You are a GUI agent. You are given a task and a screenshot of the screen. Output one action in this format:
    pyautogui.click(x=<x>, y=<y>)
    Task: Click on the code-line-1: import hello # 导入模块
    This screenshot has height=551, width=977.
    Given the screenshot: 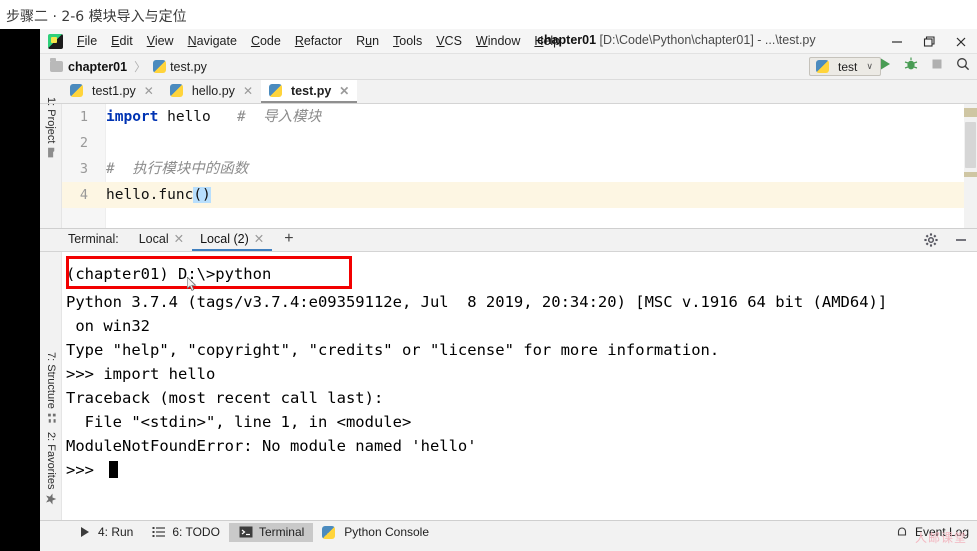 What is the action you would take?
    pyautogui.click(x=213, y=117)
    